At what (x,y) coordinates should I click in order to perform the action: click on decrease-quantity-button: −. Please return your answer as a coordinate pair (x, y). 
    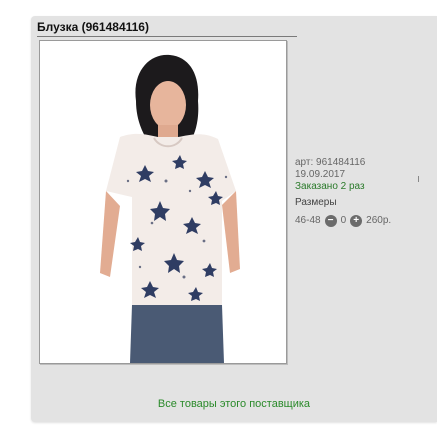
    Looking at the image, I should click on (330, 221).